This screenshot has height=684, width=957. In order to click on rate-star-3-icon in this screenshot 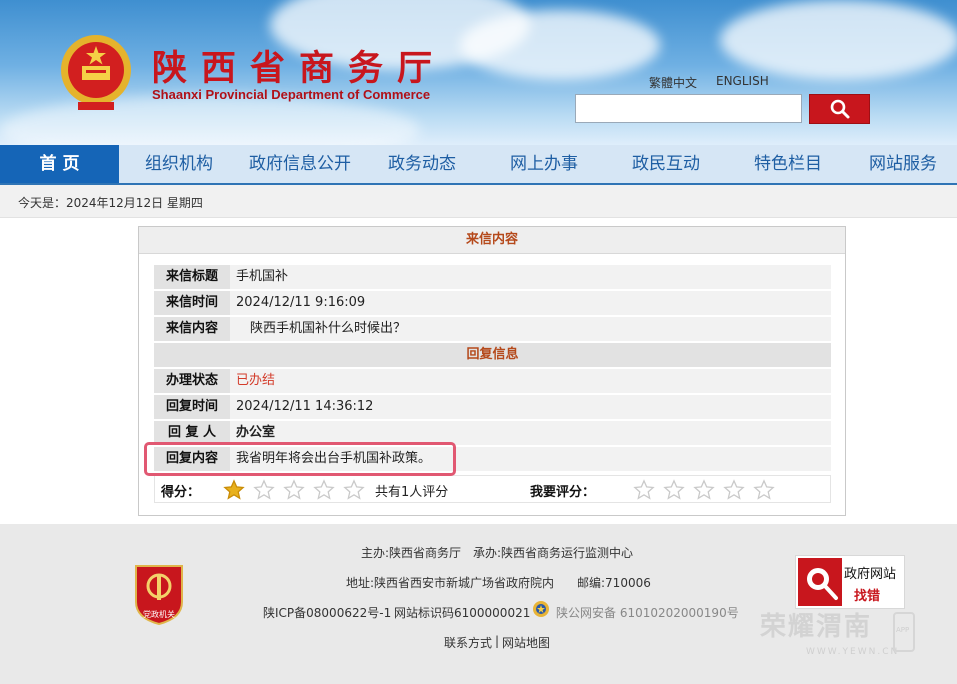, I will do `click(704, 490)`.